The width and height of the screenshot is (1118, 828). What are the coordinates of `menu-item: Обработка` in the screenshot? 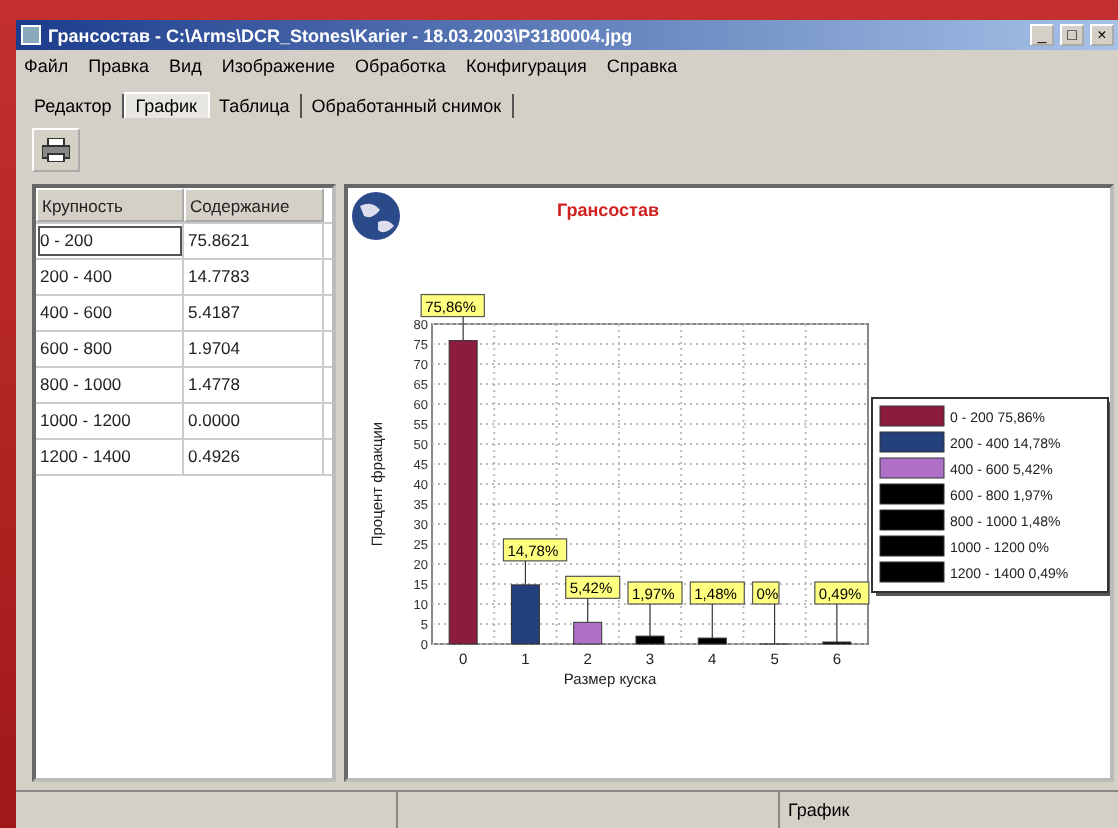 It's located at (400, 68).